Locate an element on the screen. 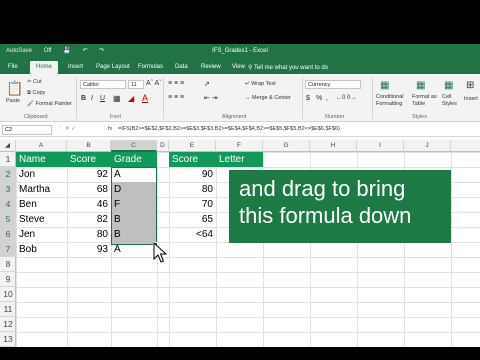 The image size is (480, 360). cell-styles-button: Cell Styles is located at coordinates (452, 101).